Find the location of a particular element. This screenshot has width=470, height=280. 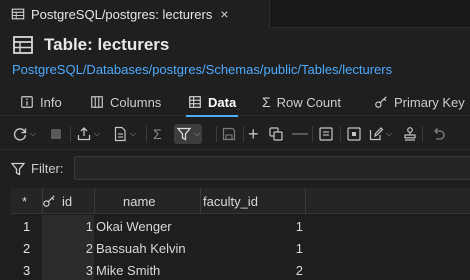

script-button: ⌵ is located at coordinates (124, 134).